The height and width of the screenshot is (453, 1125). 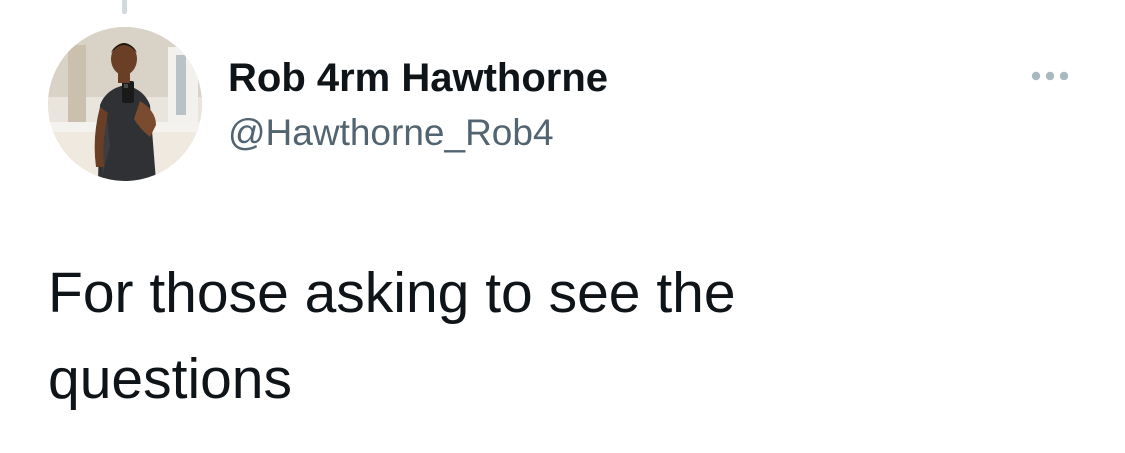 I want to click on more-options-icon, so click(x=1050, y=76).